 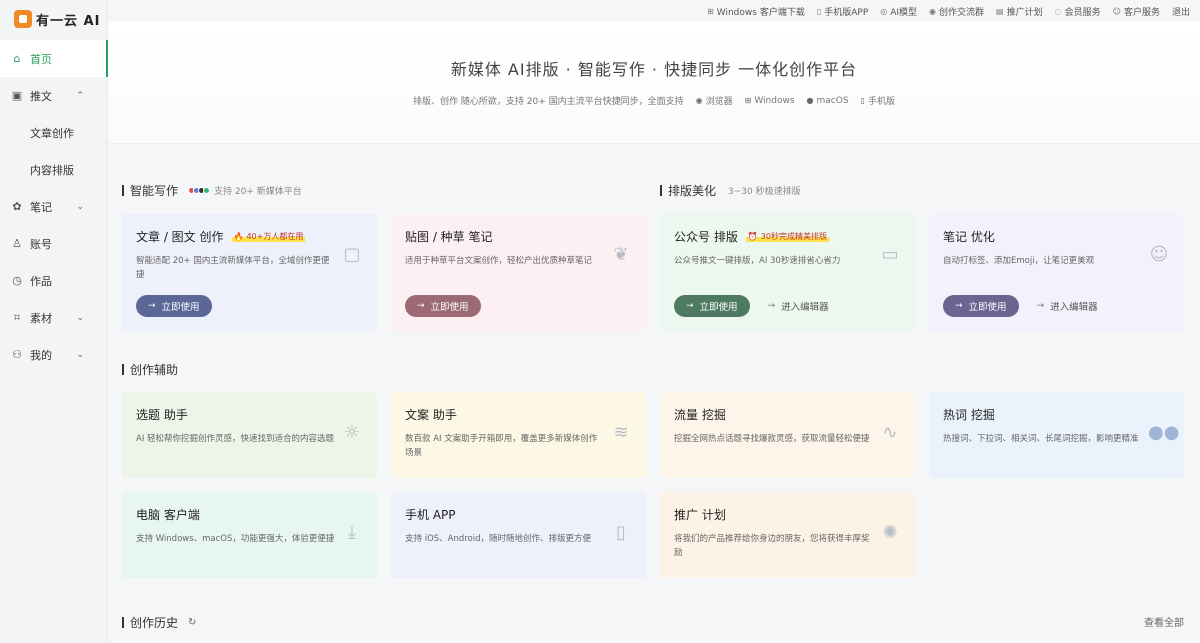 I want to click on topbar-link-logout: 退出, so click(x=1181, y=11).